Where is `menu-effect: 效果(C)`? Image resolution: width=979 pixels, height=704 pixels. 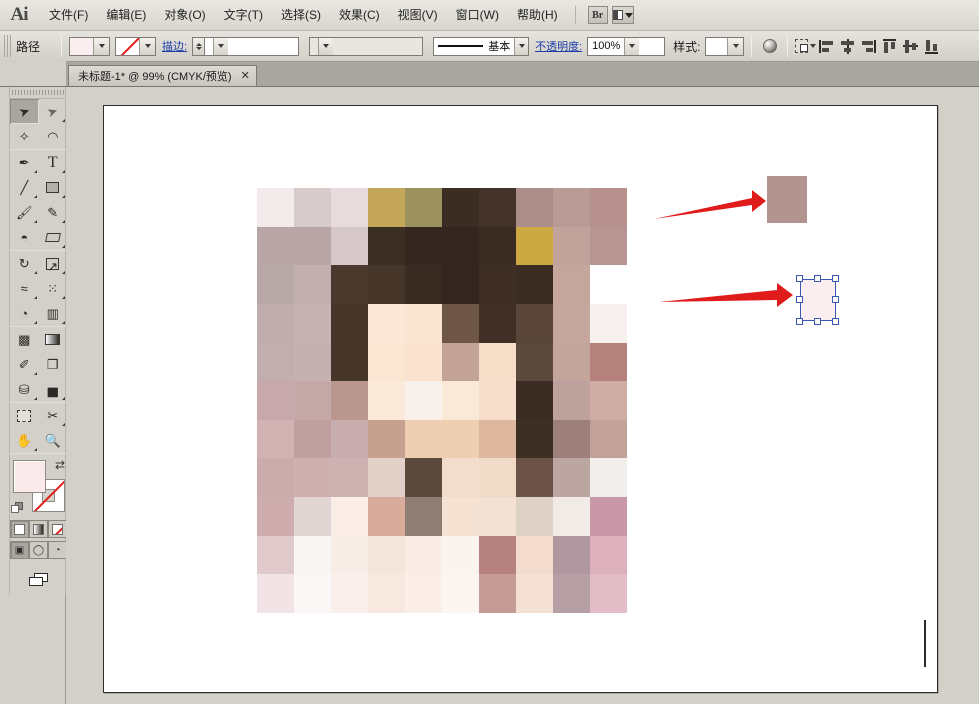
menu-effect: 效果(C) is located at coordinates (359, 15).